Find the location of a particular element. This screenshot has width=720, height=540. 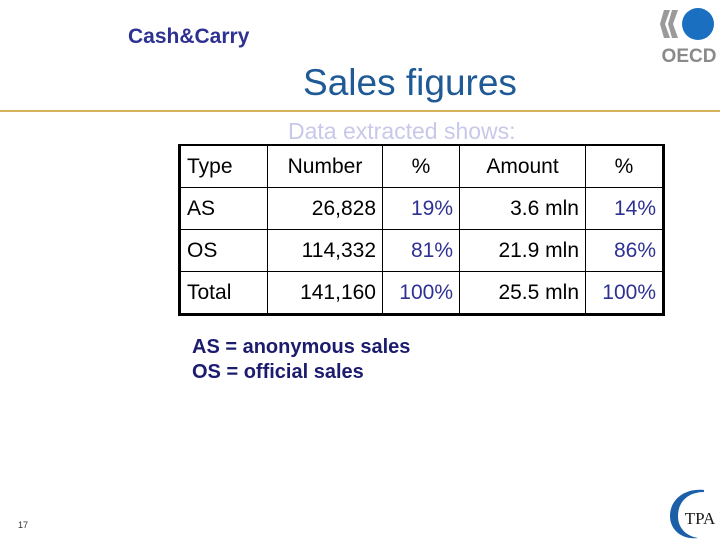

cell-amount-percent: 14% is located at coordinates (624, 208).